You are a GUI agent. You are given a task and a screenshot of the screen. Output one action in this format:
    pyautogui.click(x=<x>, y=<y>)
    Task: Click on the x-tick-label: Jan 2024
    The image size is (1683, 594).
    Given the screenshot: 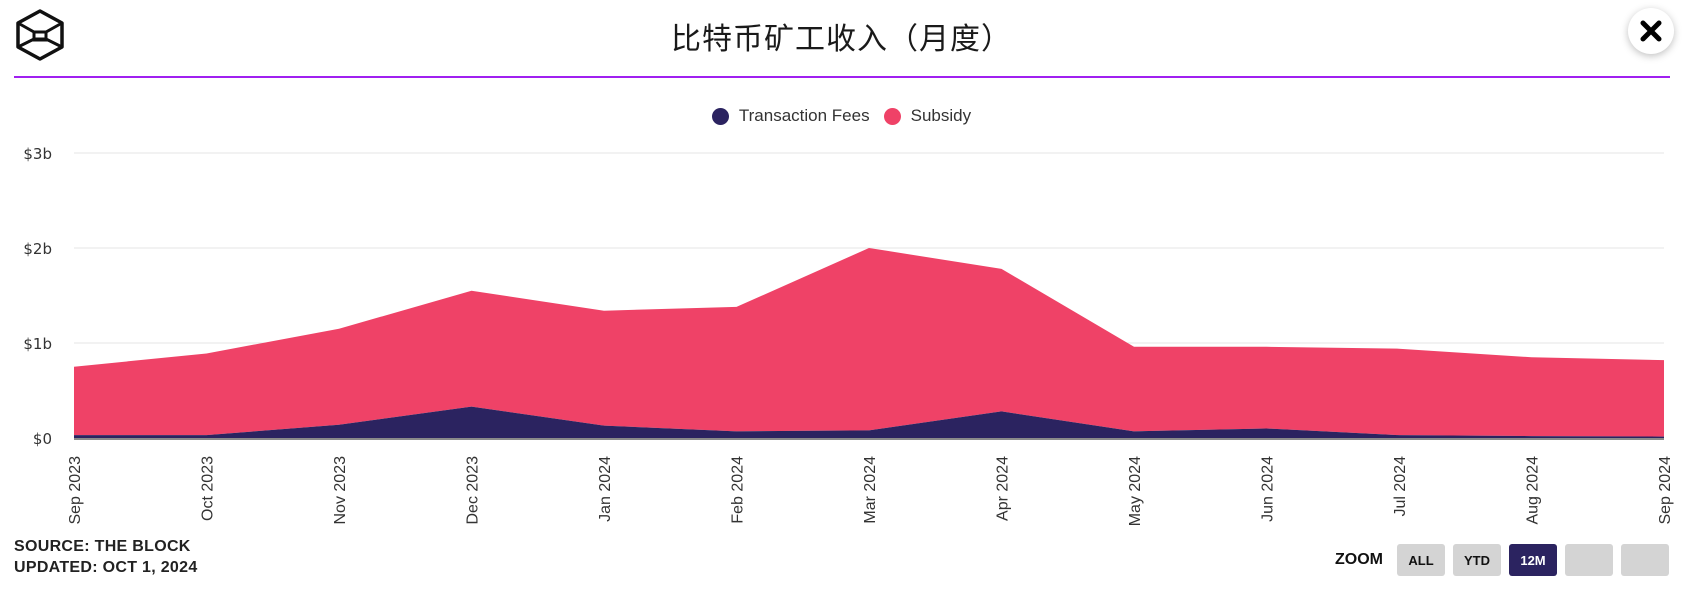 What is the action you would take?
    pyautogui.click(x=605, y=489)
    